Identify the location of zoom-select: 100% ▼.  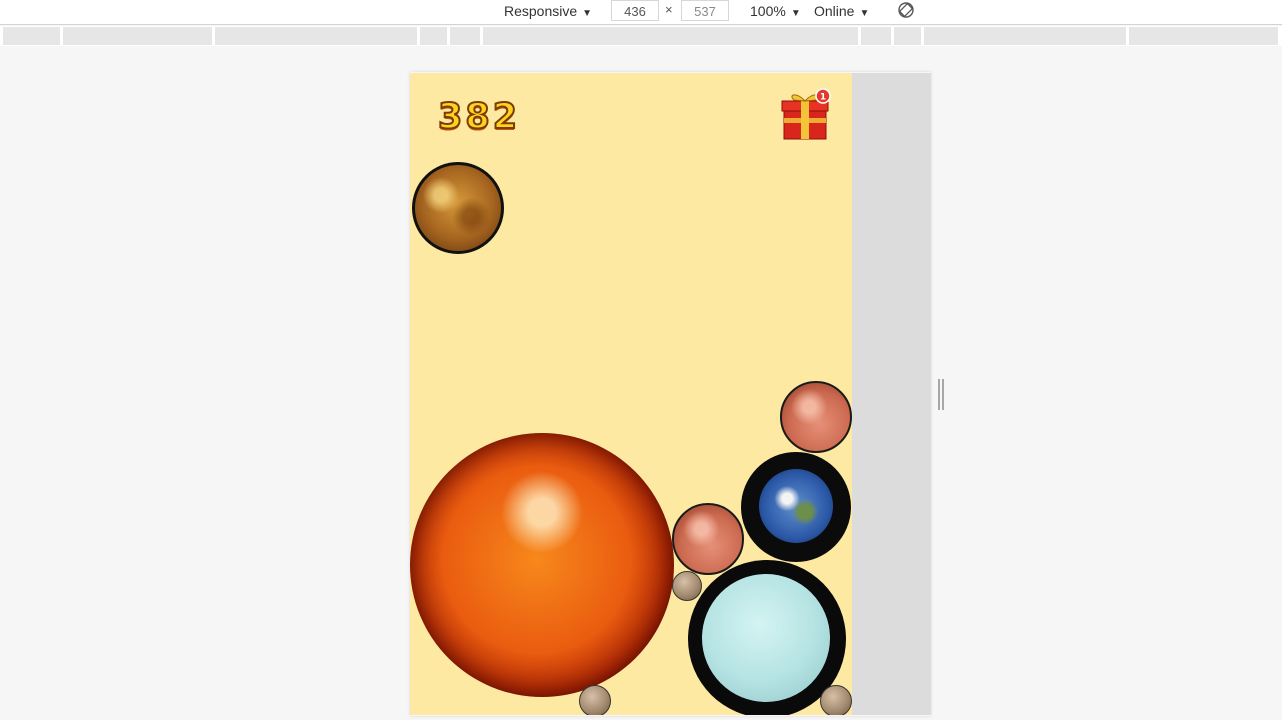
(775, 12).